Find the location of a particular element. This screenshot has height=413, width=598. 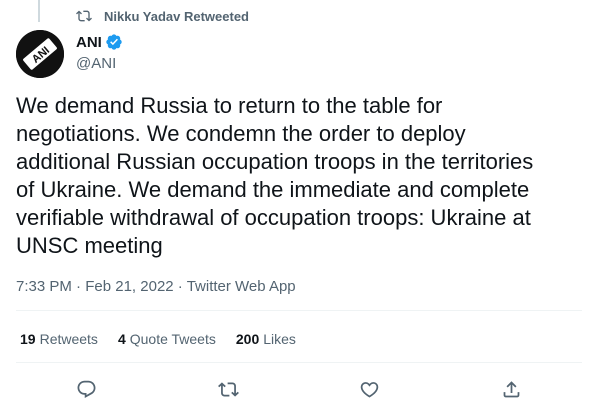

like-button is located at coordinates (370, 389).